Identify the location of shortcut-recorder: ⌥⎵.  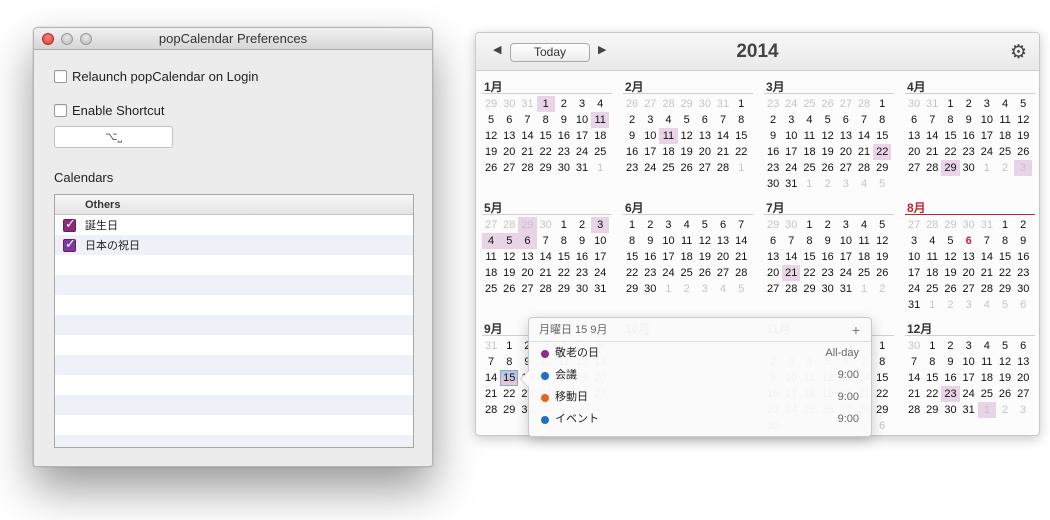
(113, 137).